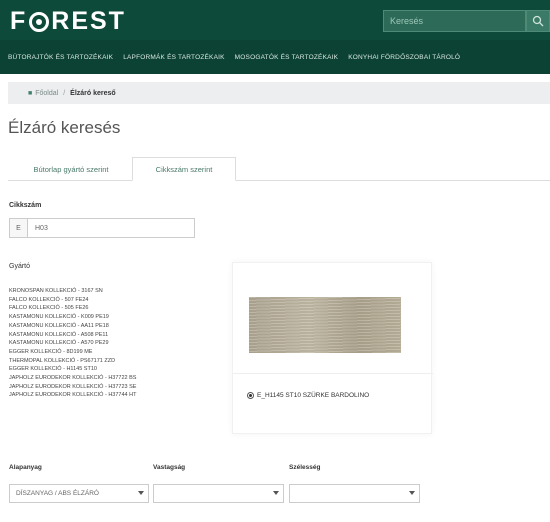 The width and height of the screenshot is (550, 522). I want to click on cikkszam-label: Cikkszám, so click(25, 205).